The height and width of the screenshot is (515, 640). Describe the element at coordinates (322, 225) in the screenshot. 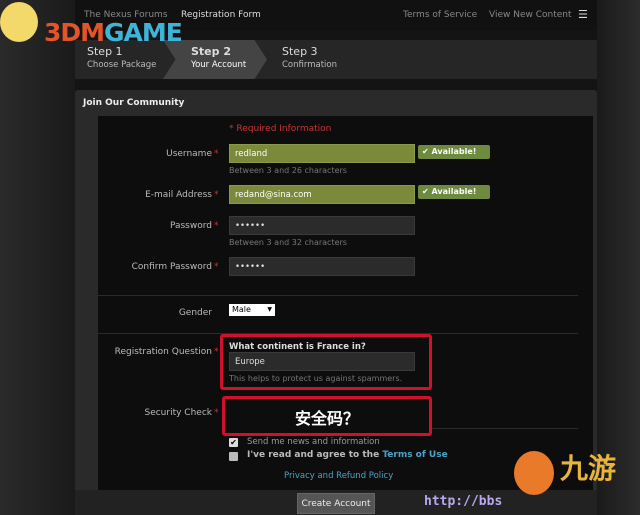

I see `password-input: ••••••` at that location.